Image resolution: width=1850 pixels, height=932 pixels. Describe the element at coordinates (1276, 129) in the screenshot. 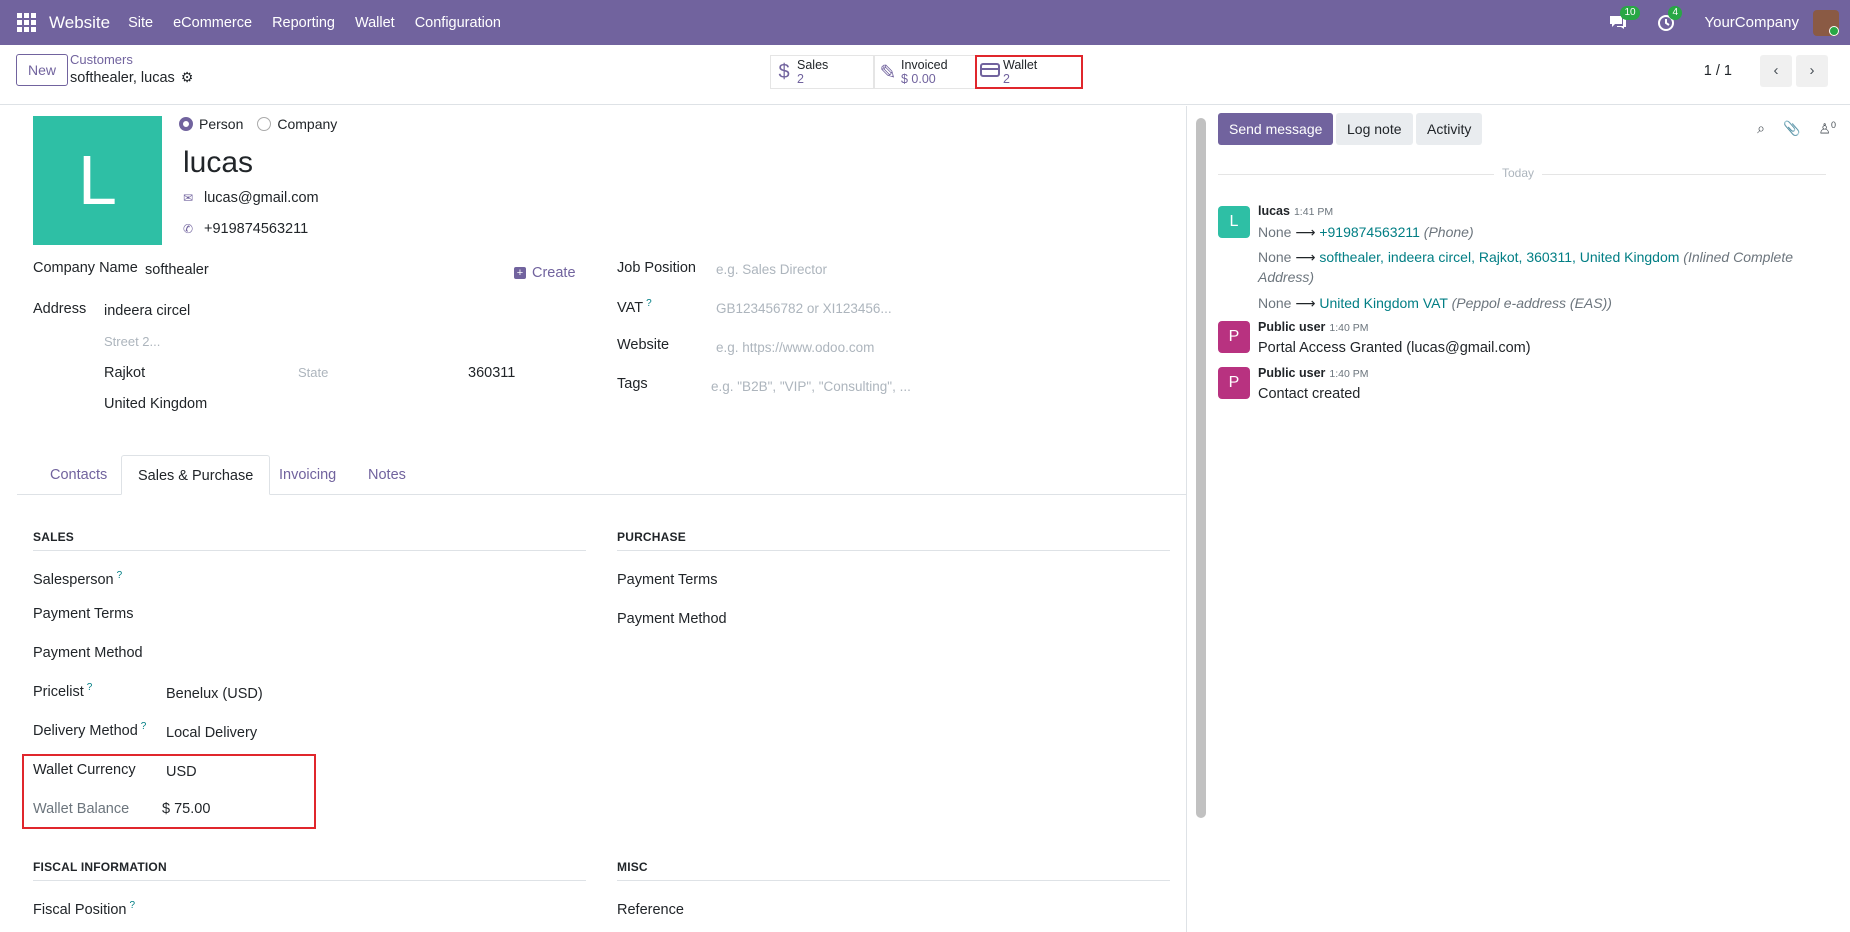

I see `send-message-button: Send message` at that location.